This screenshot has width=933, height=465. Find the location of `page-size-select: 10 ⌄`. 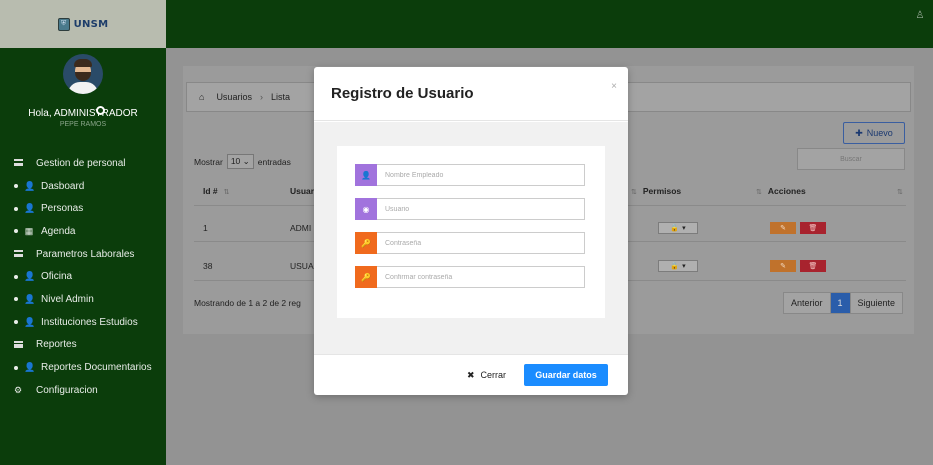

page-size-select: 10 ⌄ is located at coordinates (240, 161).